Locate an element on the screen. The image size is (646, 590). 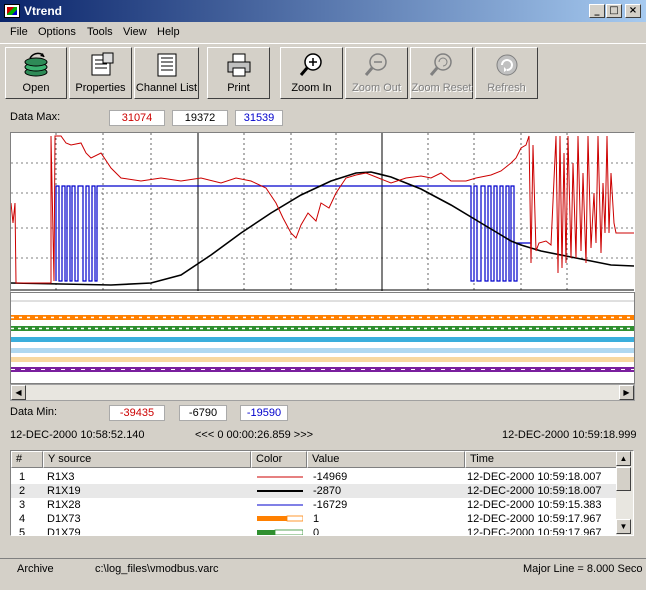
row-time: 12-DEC-2000 10:59:15.383 is located at coordinates (534, 505).